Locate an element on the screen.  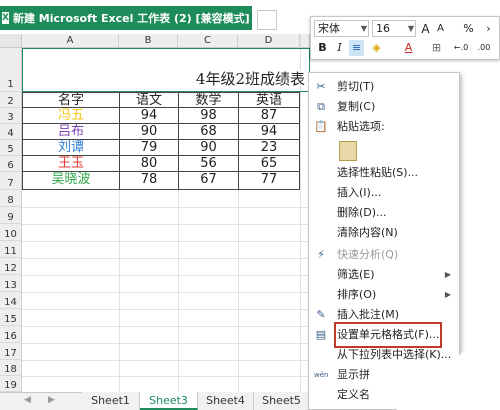
row-header-11: 11 is located at coordinates (11, 249).